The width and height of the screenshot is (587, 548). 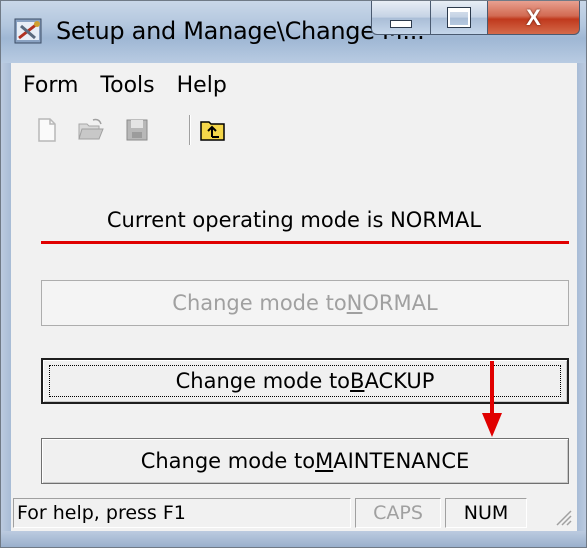 I want to click on new-document-icon, so click(x=47, y=130).